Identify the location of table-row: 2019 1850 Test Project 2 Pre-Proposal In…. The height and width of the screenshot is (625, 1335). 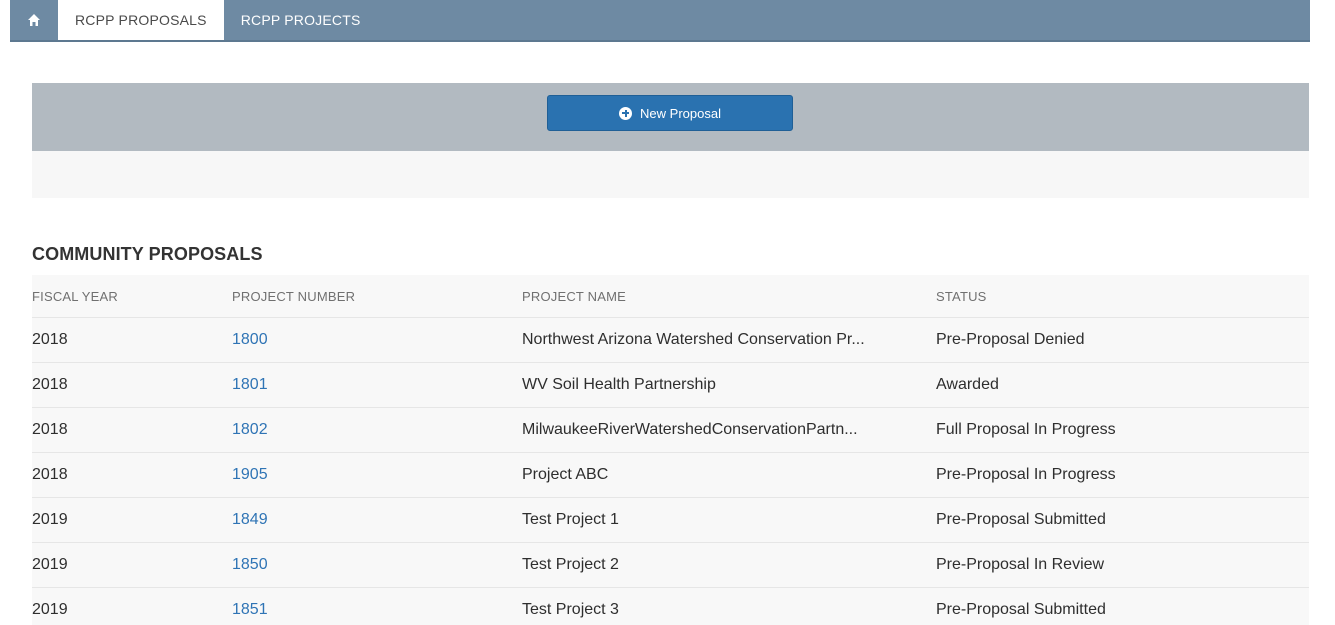
(670, 565).